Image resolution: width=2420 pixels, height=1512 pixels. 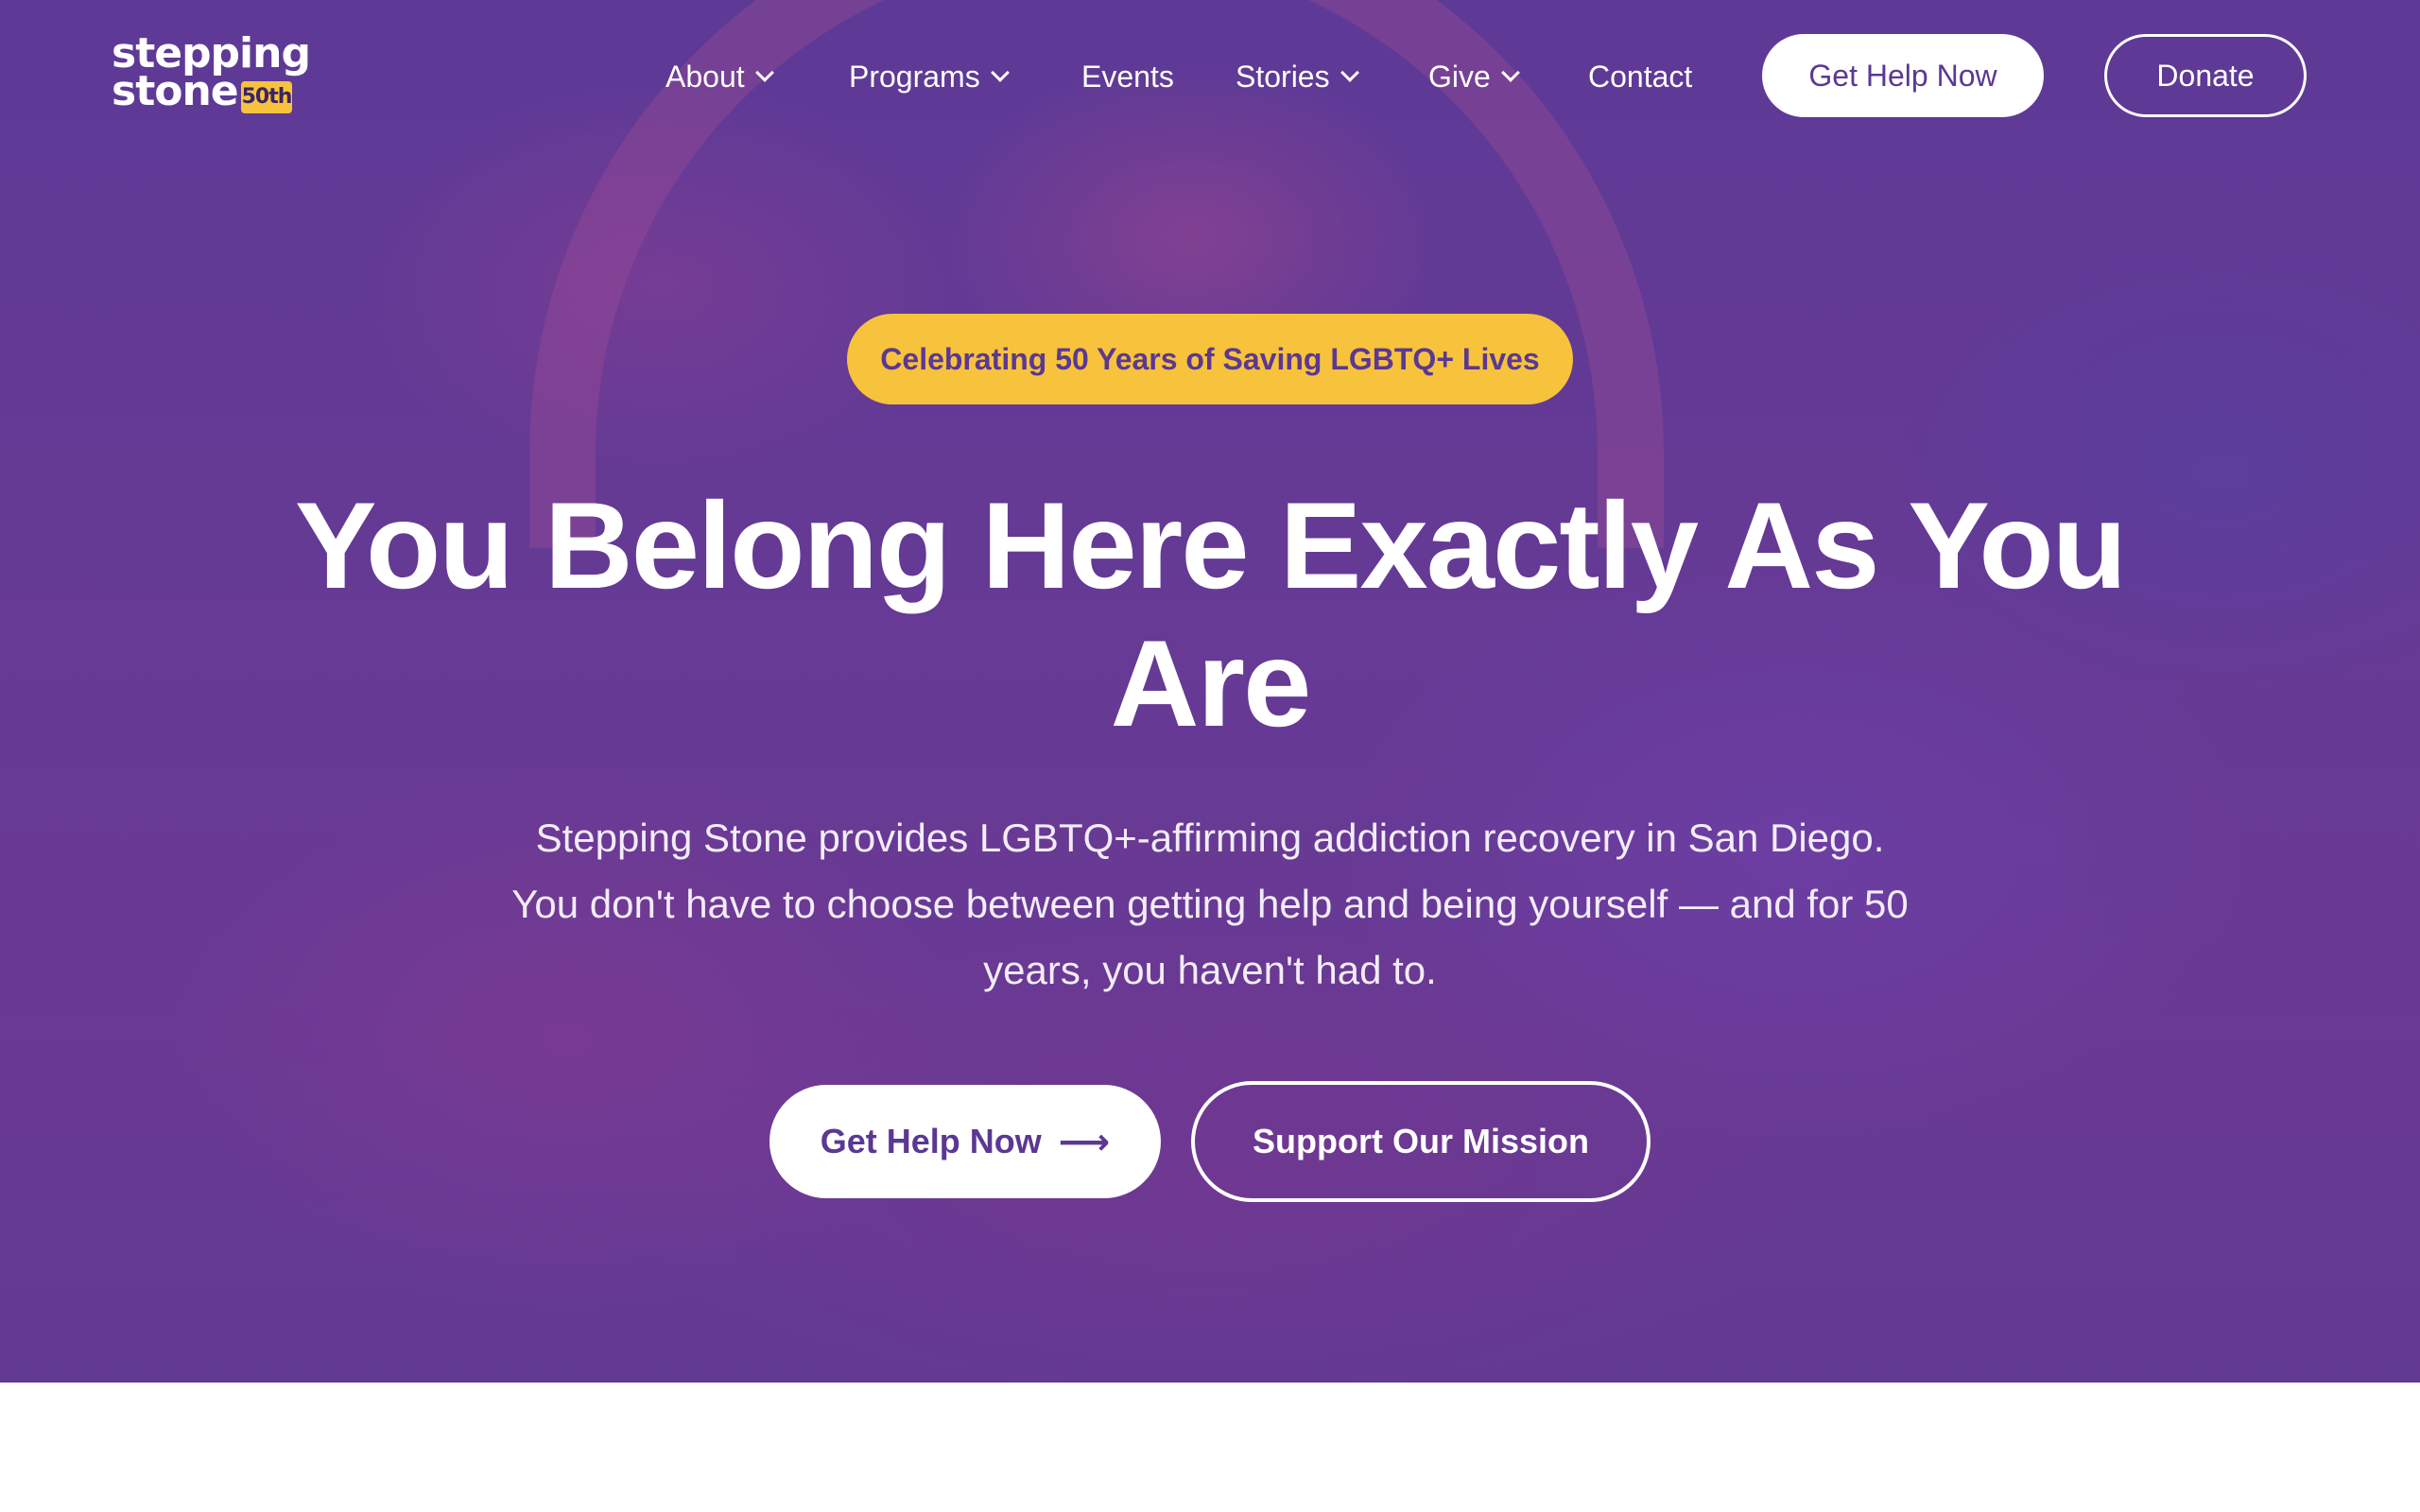 I want to click on nav-item-label: Contact, so click(x=1640, y=77).